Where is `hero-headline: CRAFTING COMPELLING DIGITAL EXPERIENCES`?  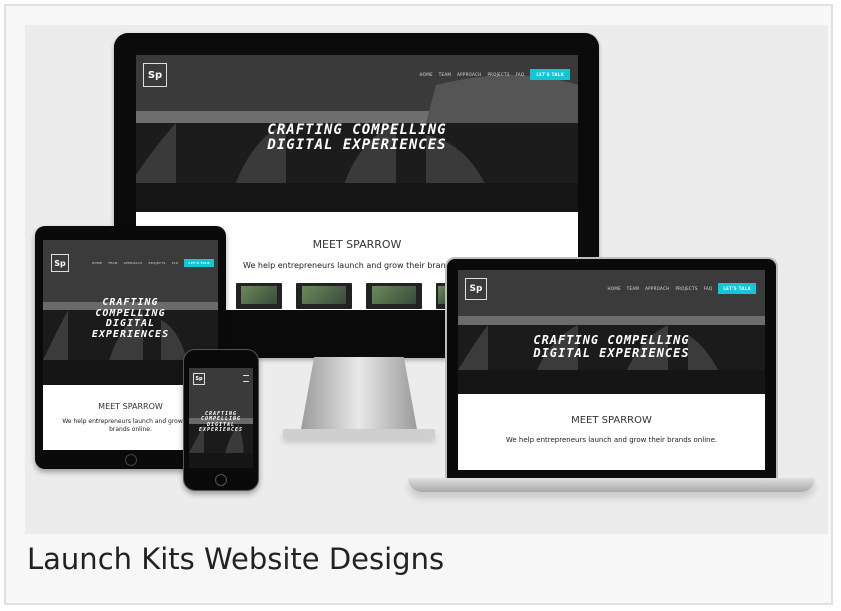
hero-headline: CRAFTING COMPELLING DIGITAL EXPERIENCES is located at coordinates (357, 137).